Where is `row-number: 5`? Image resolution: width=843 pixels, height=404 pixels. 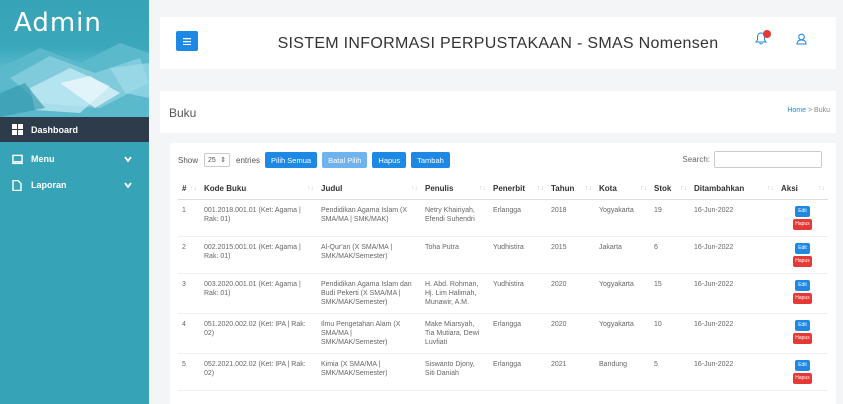
row-number: 5 is located at coordinates (189, 372).